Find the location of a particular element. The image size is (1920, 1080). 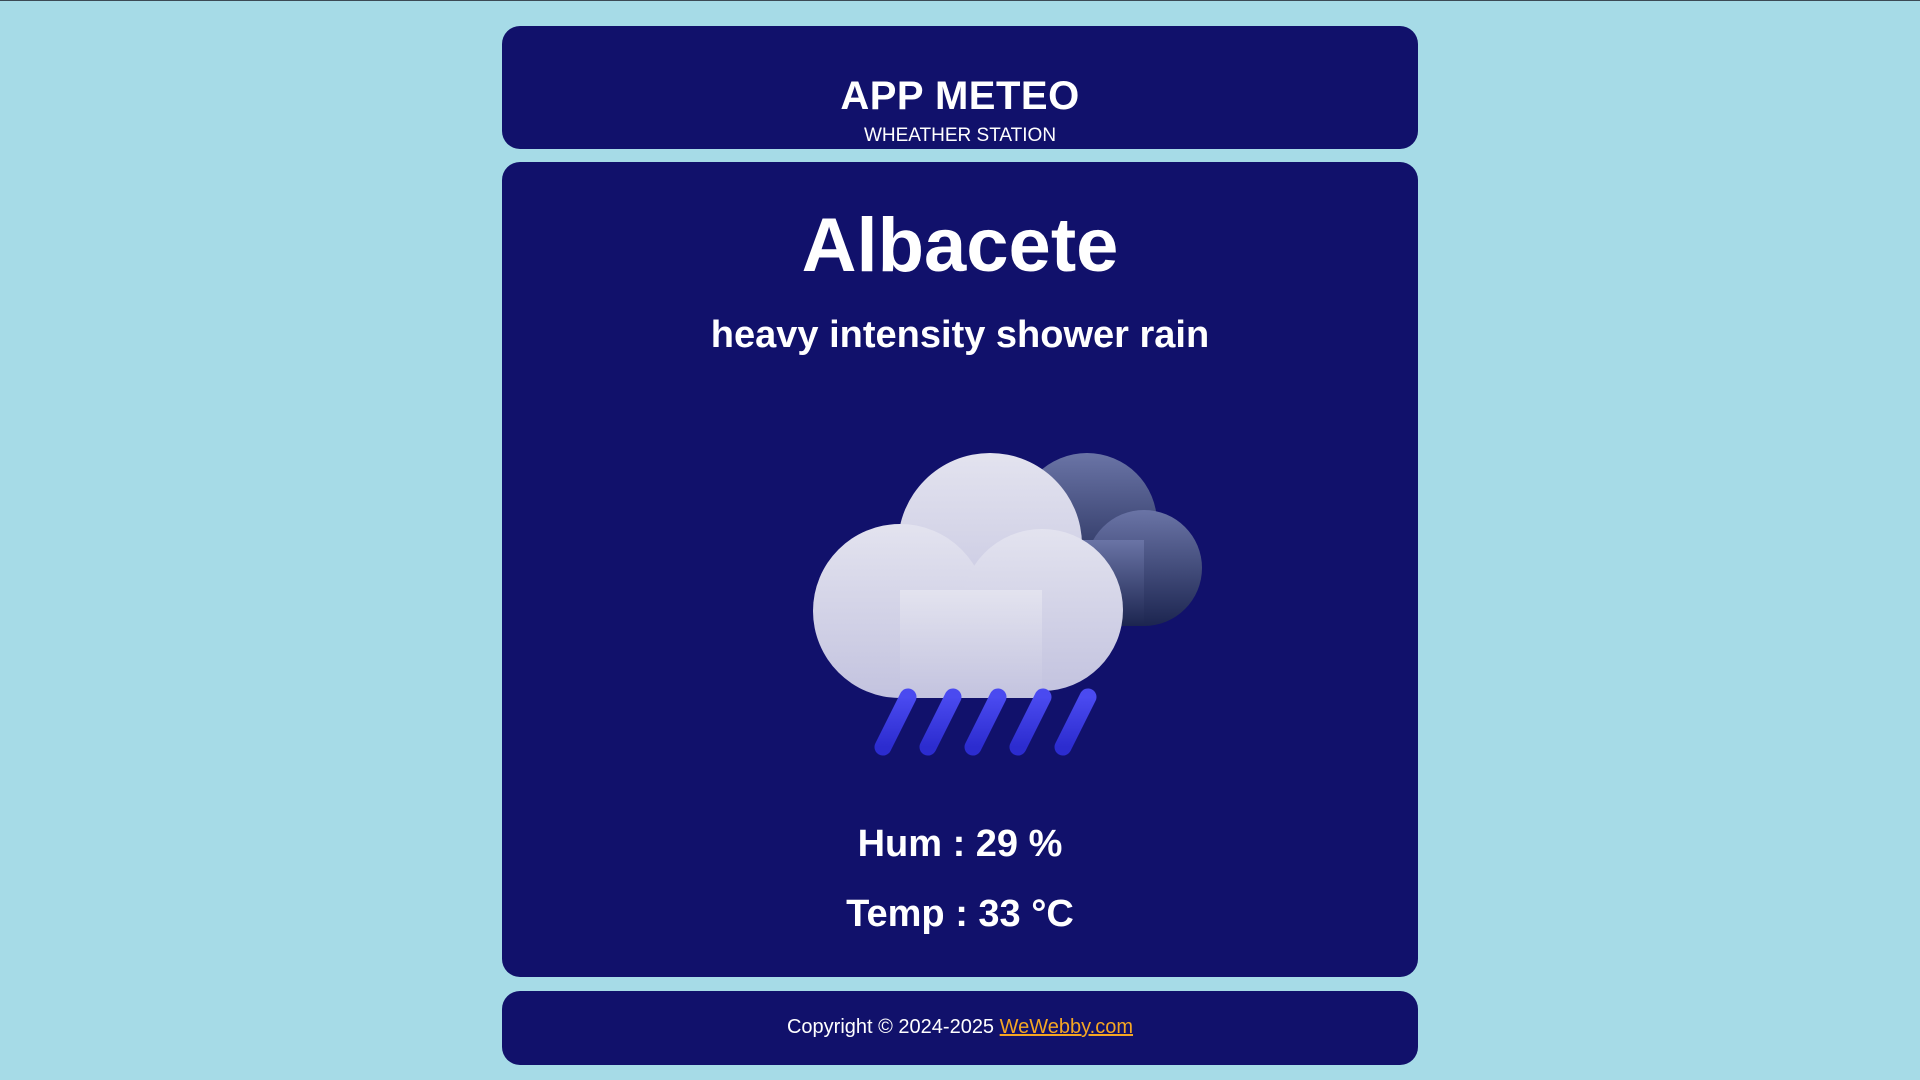

wewebby-link: WeWebby.com is located at coordinates (1066, 1027).